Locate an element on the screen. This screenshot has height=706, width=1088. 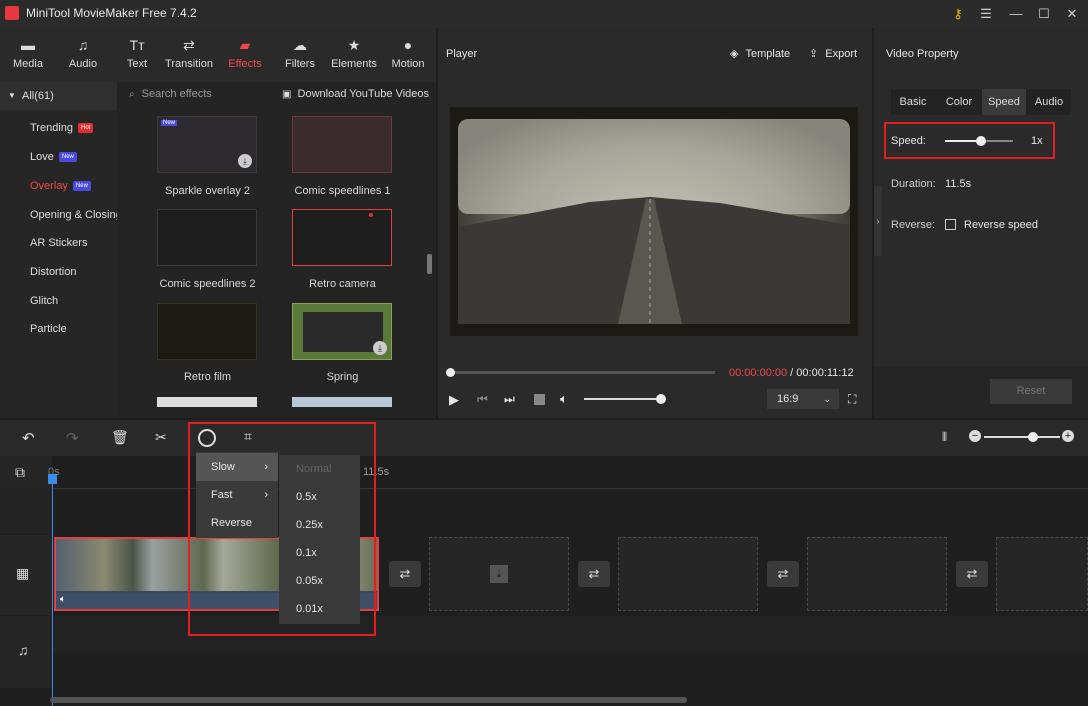
category-particle: Particle is located at coordinates (58, 329).